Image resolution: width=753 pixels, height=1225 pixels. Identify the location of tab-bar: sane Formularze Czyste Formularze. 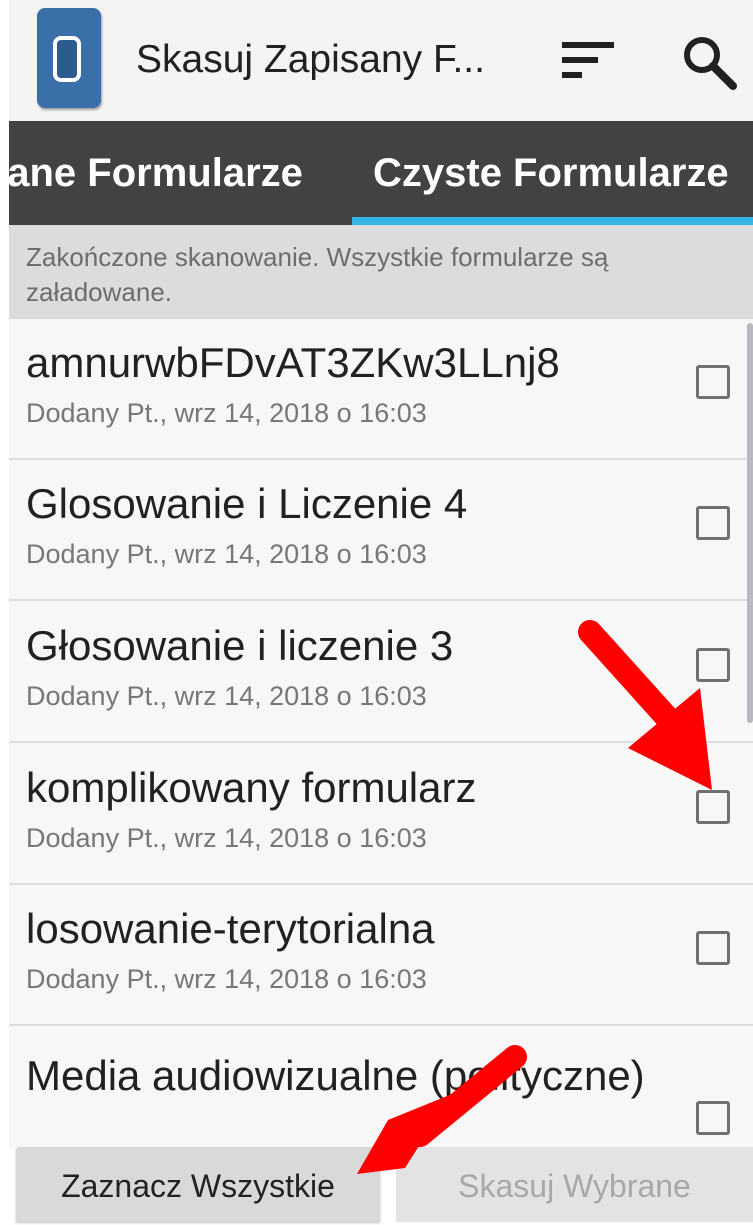
(381, 173).